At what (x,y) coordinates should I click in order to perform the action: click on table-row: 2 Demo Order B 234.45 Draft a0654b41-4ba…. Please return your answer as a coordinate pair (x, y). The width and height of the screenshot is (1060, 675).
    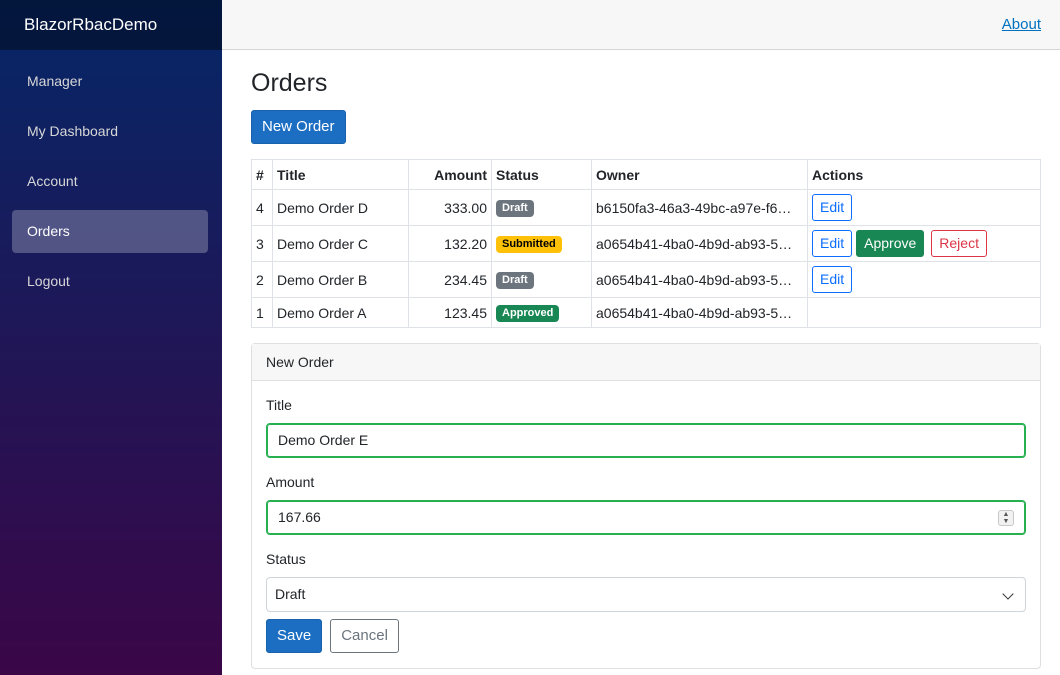
    Looking at the image, I should click on (646, 279).